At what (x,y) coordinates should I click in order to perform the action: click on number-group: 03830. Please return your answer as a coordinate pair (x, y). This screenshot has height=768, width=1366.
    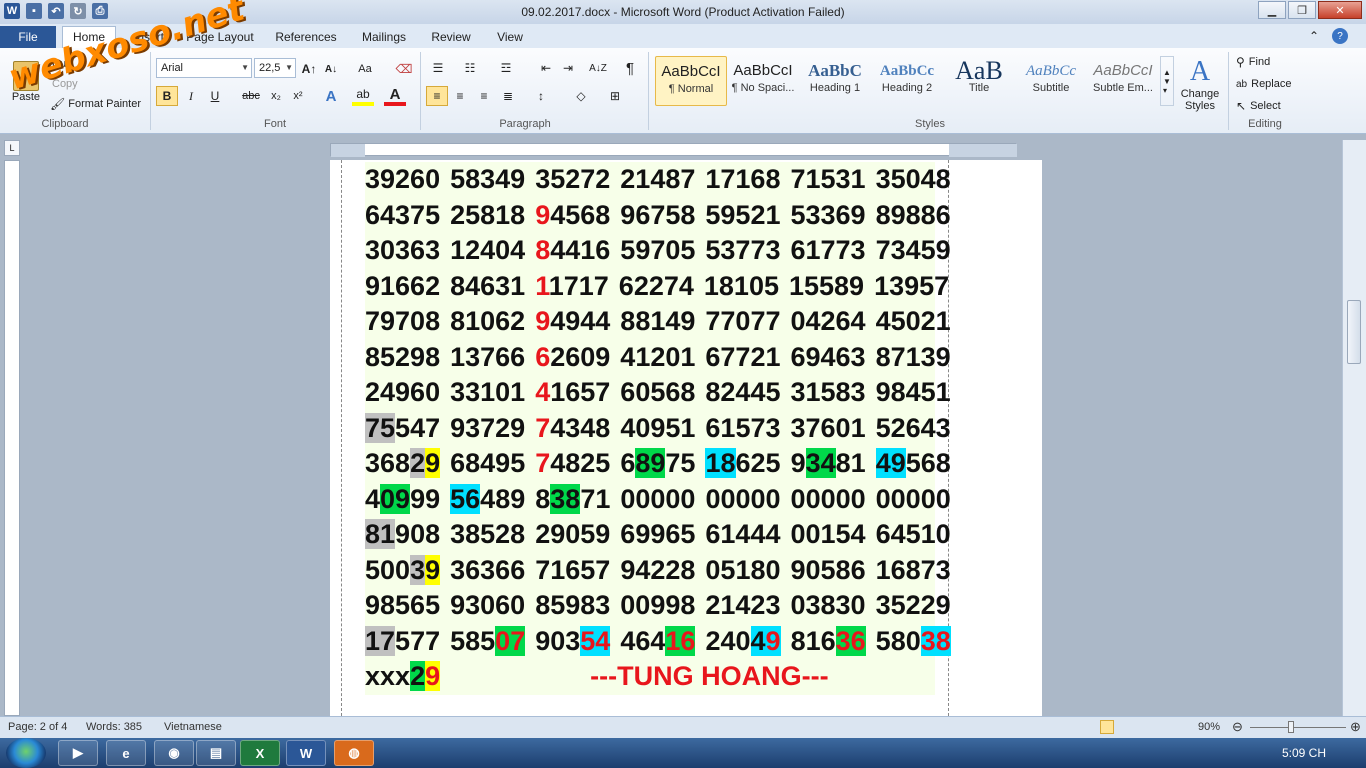
    Looking at the image, I should click on (828, 605).